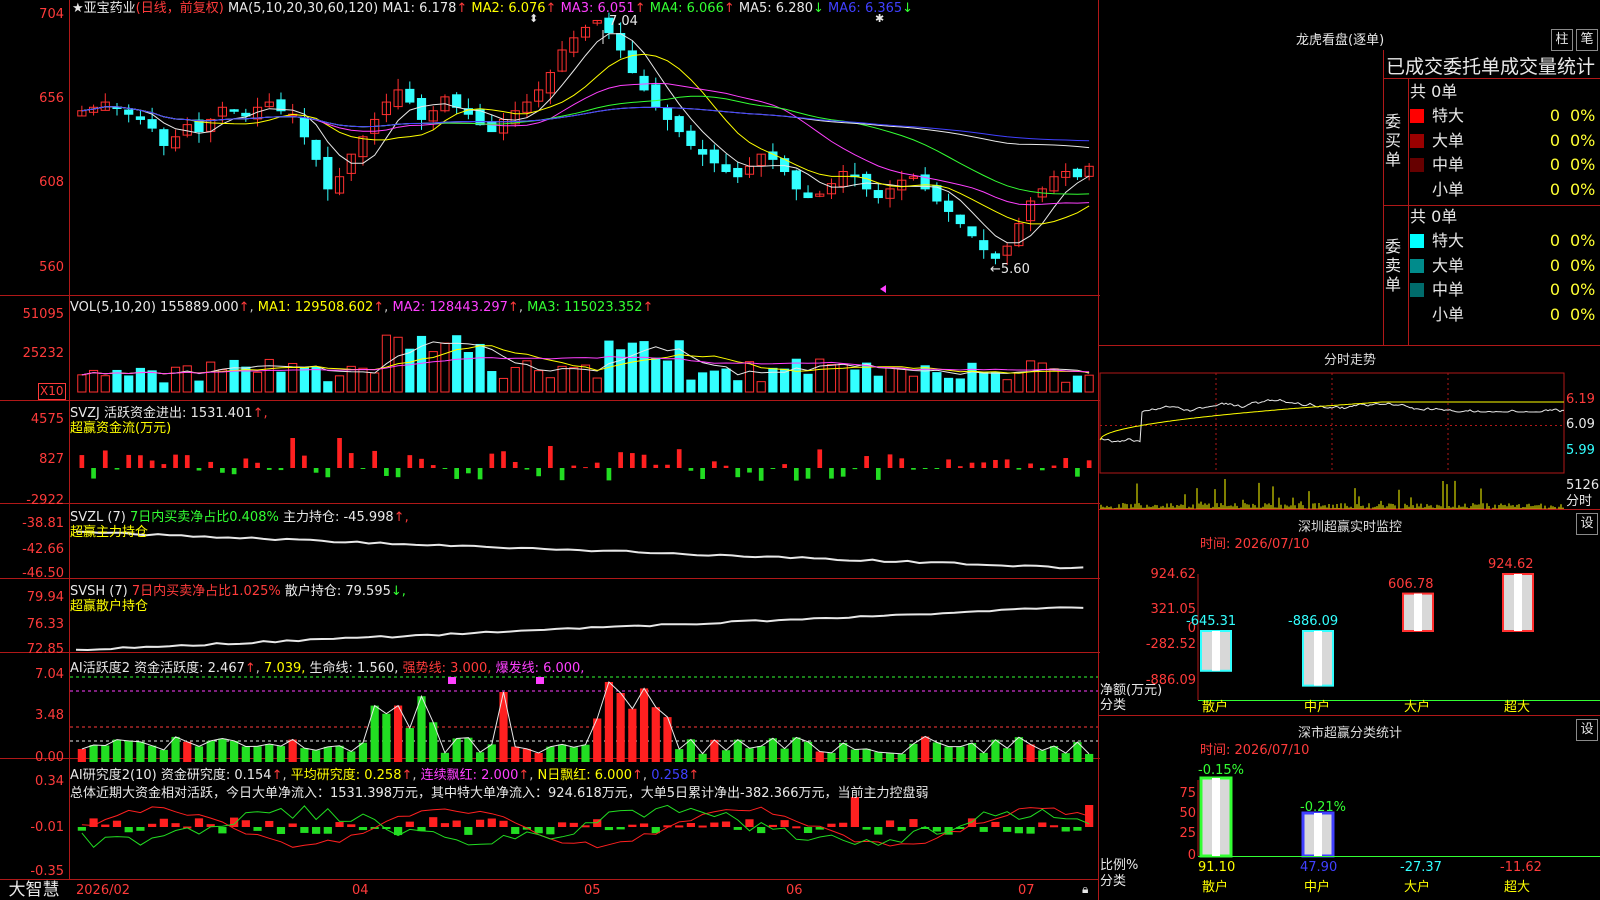 The height and width of the screenshot is (900, 1600). I want to click on vol-ma1: MA1: 129508.602, so click(315, 307).